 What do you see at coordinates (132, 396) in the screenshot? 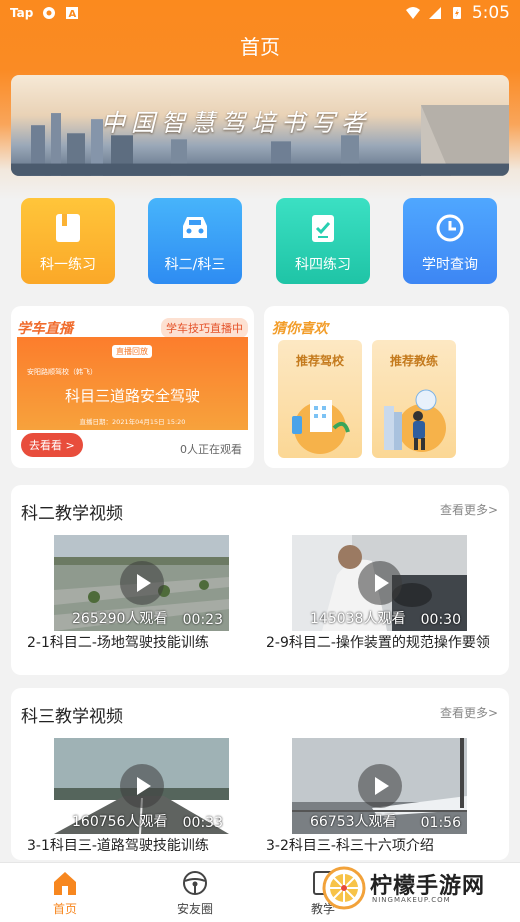
I see `poster-title: 科目三道路安全驾驶` at bounding box center [132, 396].